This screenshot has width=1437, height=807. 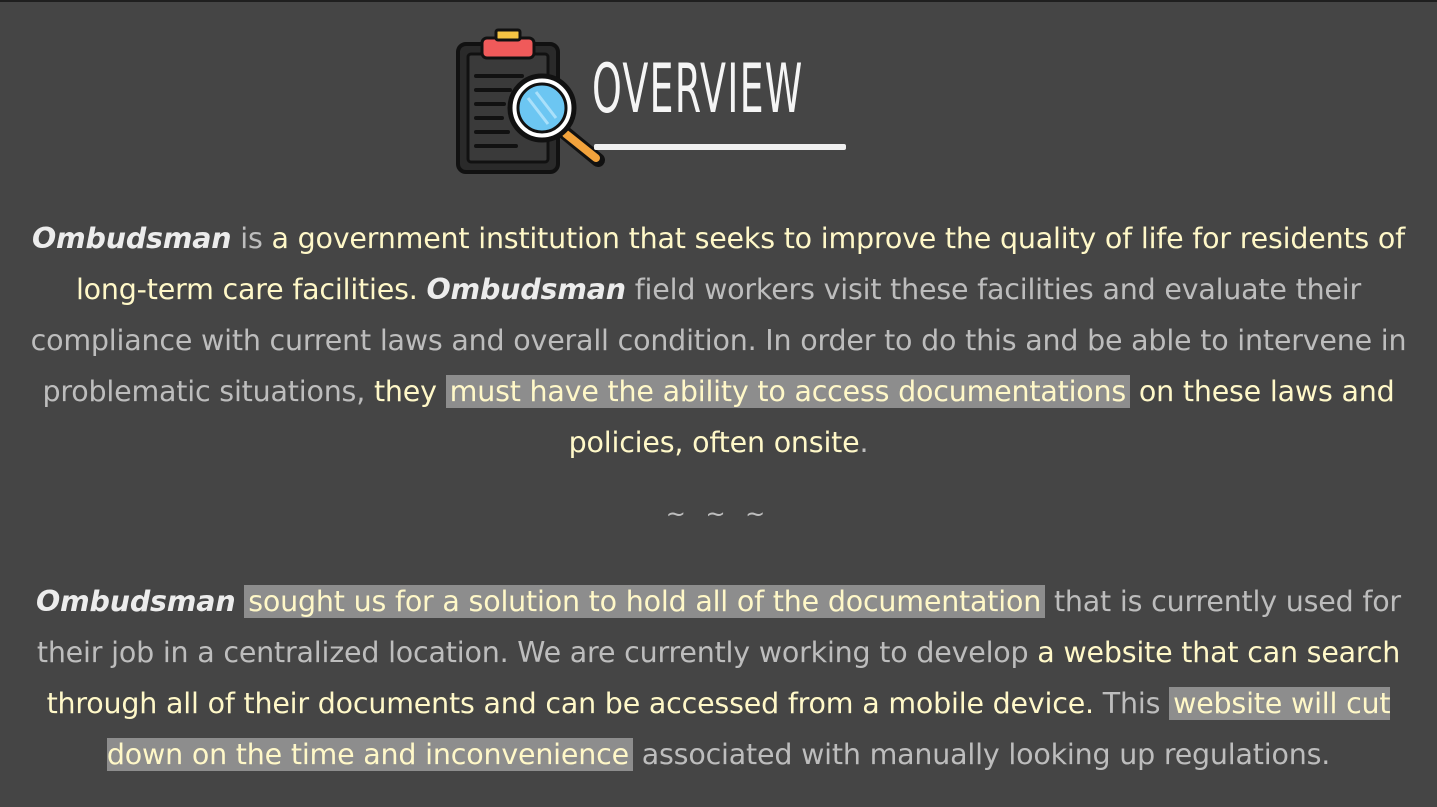 What do you see at coordinates (698, 89) in the screenshot?
I see `page-title: OVERVIEW` at bounding box center [698, 89].